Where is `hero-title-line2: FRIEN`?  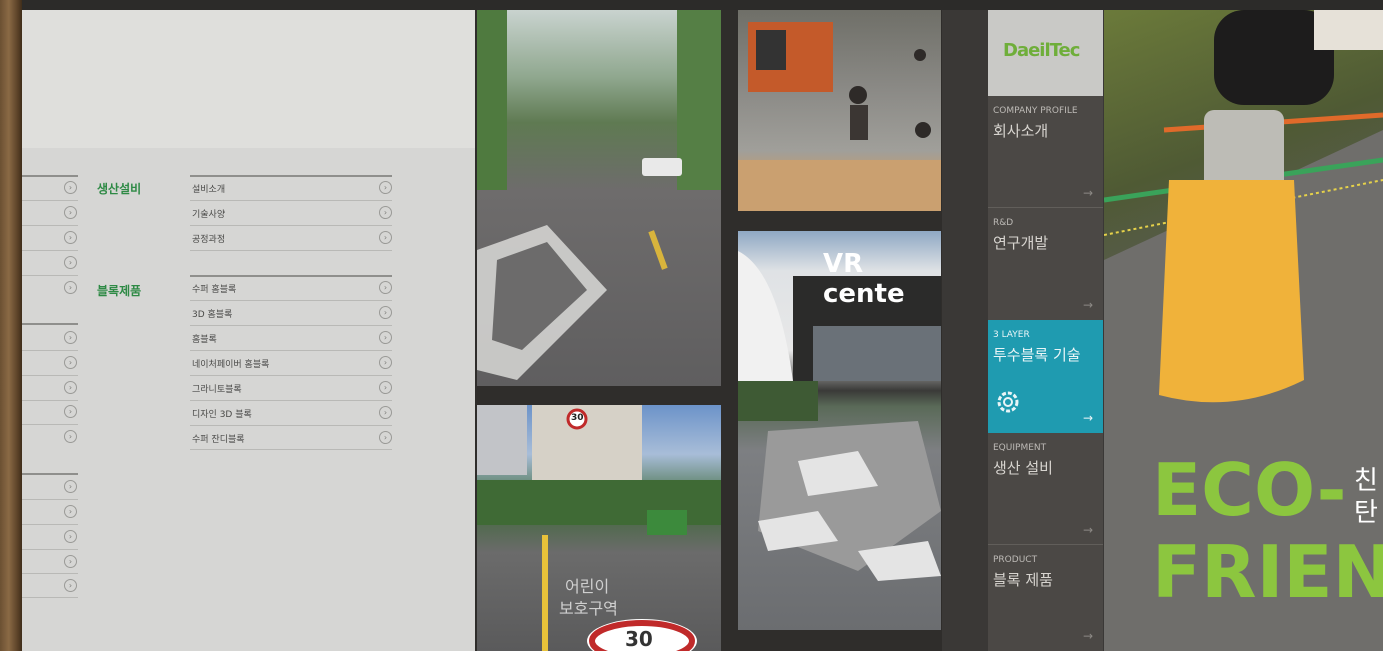 hero-title-line2: FRIEN is located at coordinates (1267, 572).